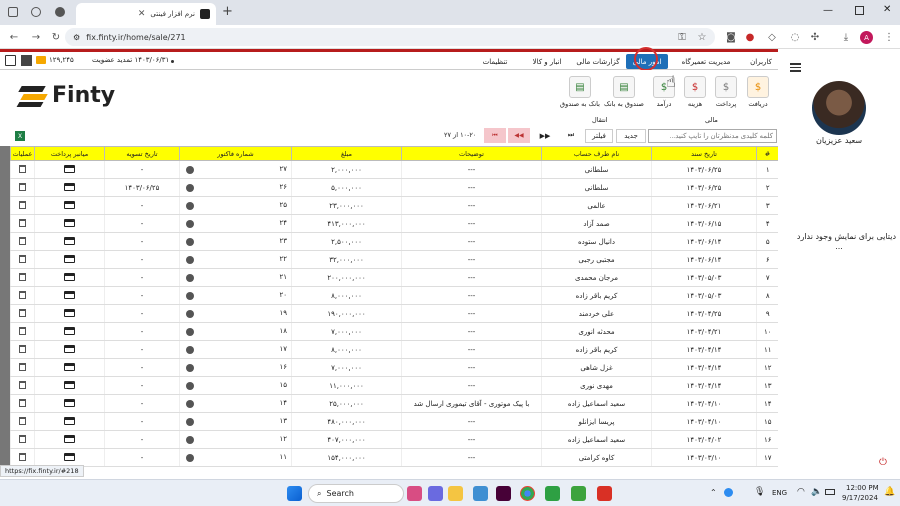 The width and height of the screenshot is (900, 506). I want to click on tab-inventory: انبار و کالا, so click(547, 61).